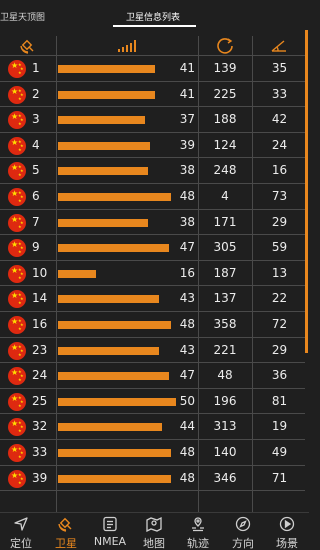 The width and height of the screenshot is (320, 550). Describe the element at coordinates (152, 171) in the screenshot. I see `table-row: ★ ★ ★ ★ 5 38 248 16` at that location.